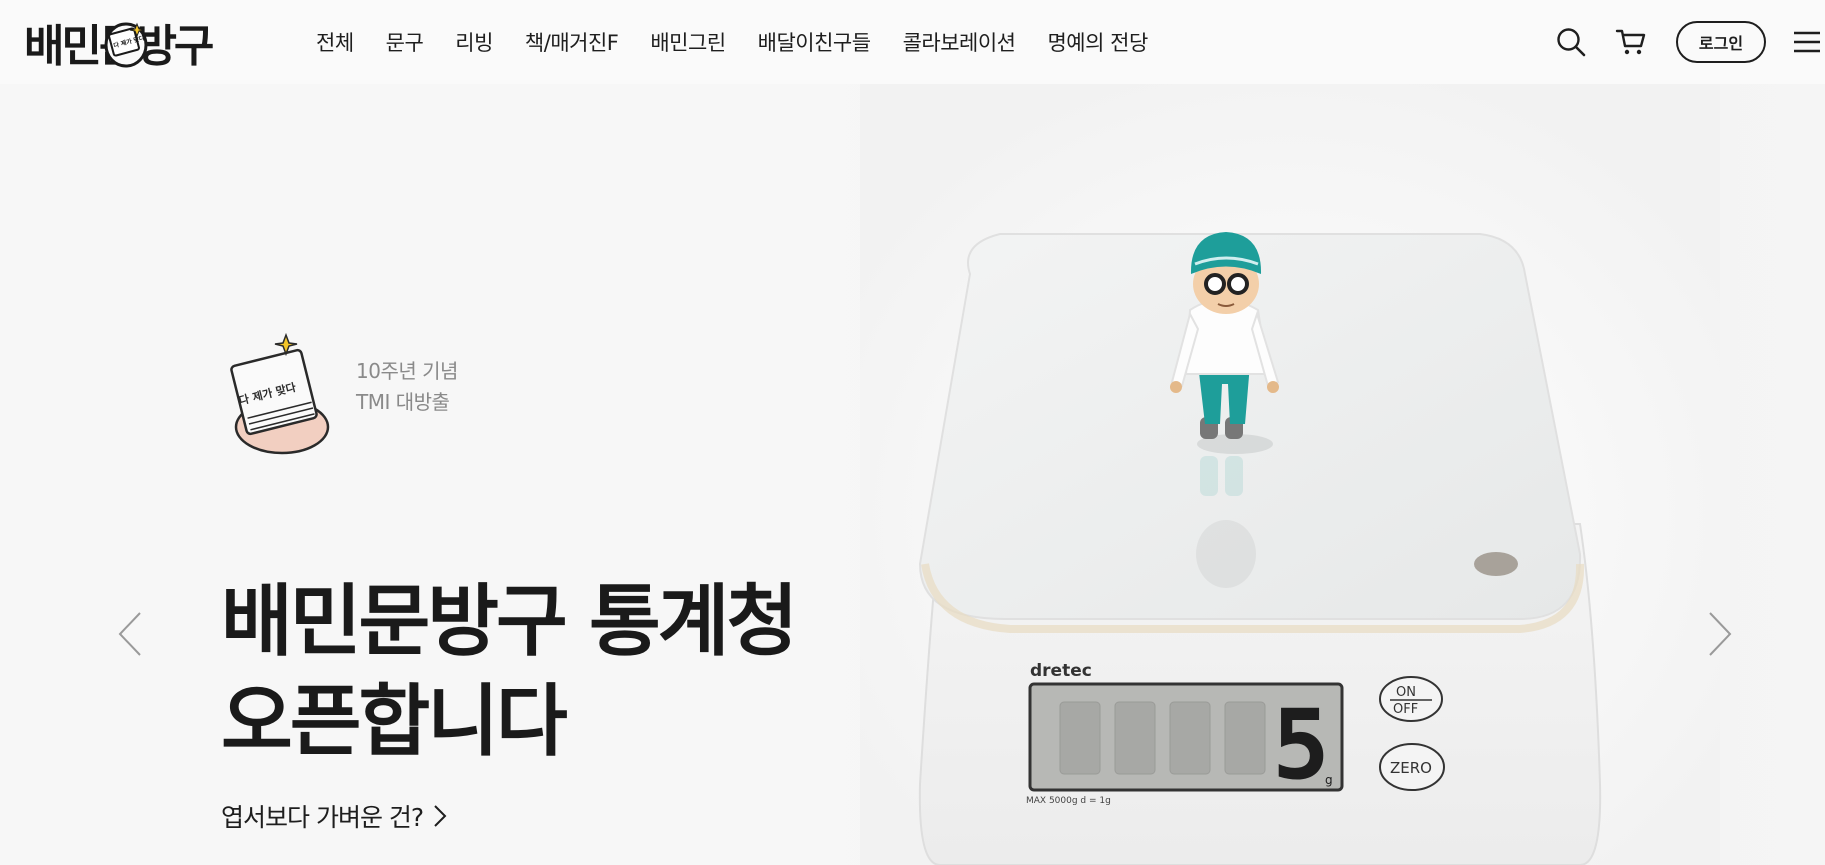 Image resolution: width=1825 pixels, height=865 pixels. What do you see at coordinates (814, 42) in the screenshot?
I see `nav-item-delivery-friends: 배달이친구들` at bounding box center [814, 42].